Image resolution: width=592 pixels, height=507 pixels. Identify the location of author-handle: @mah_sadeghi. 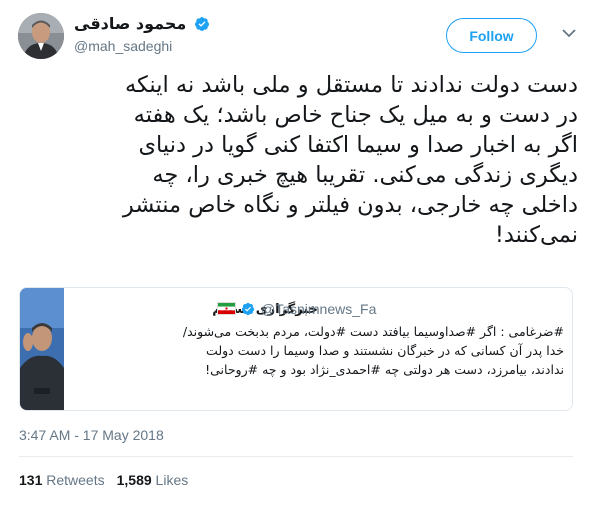
(123, 46).